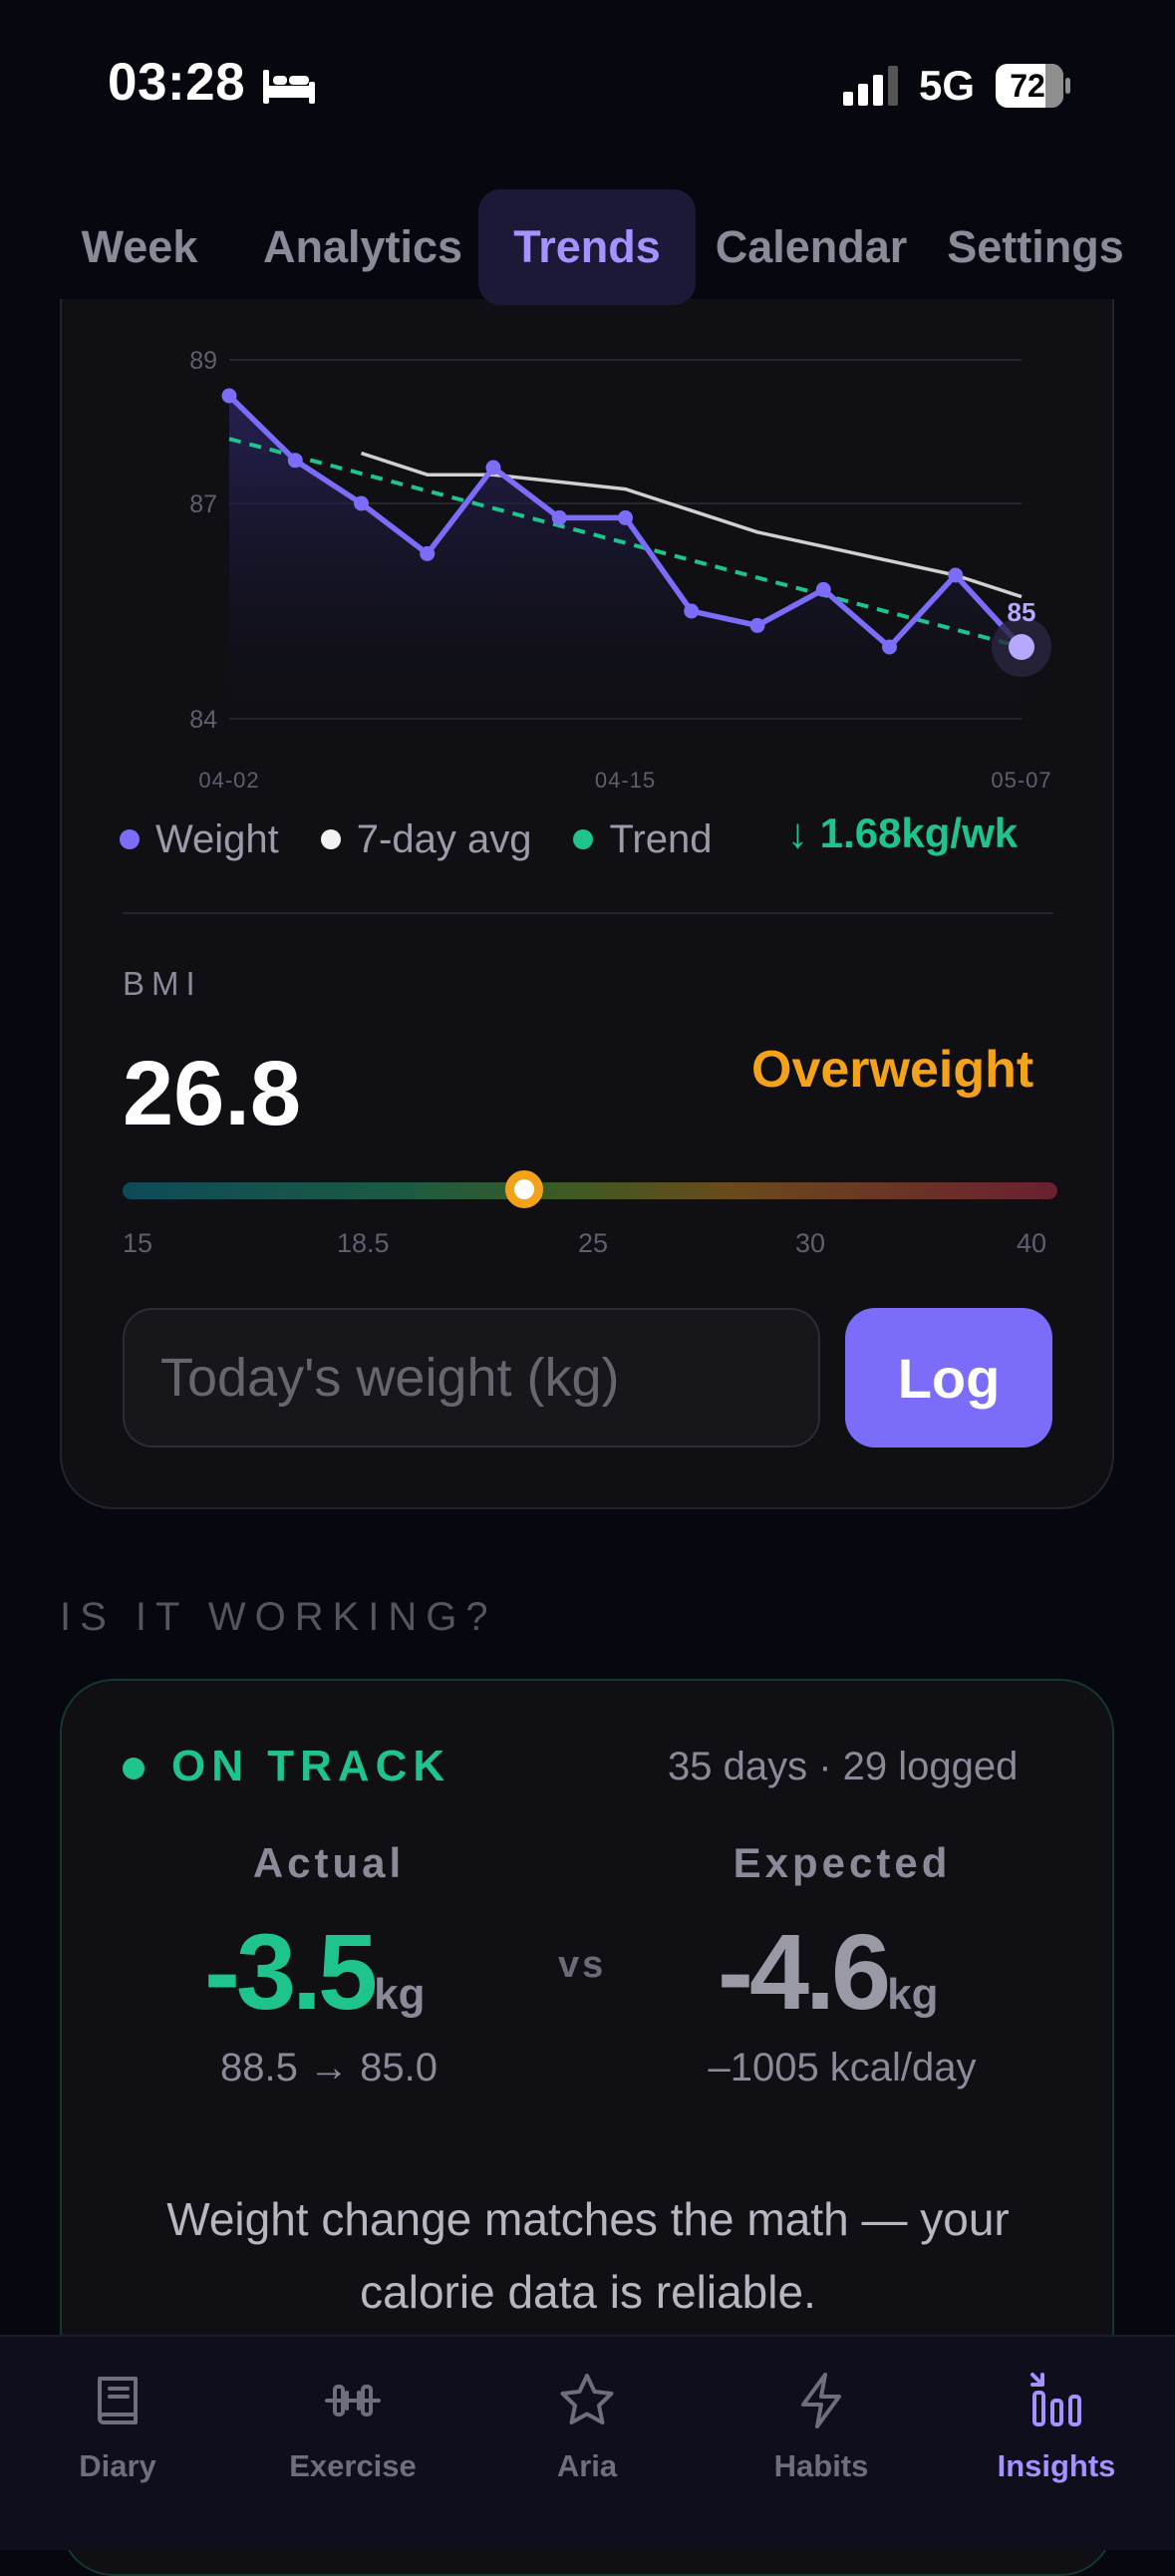 The height and width of the screenshot is (2576, 1175). Describe the element at coordinates (810, 1243) in the screenshot. I see `bmi-tick-30: 30` at that location.